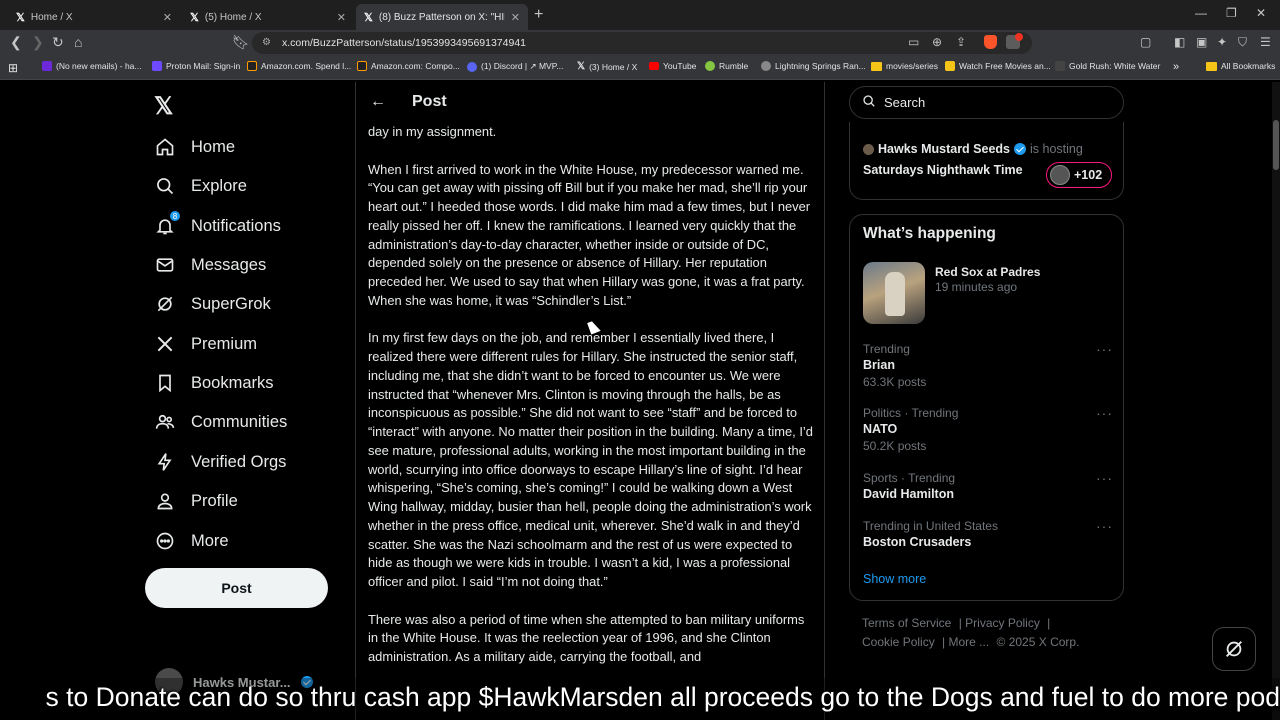 The height and width of the screenshot is (720, 1280). Describe the element at coordinates (950, 66) in the screenshot. I see `movies-favicon-icon` at that location.